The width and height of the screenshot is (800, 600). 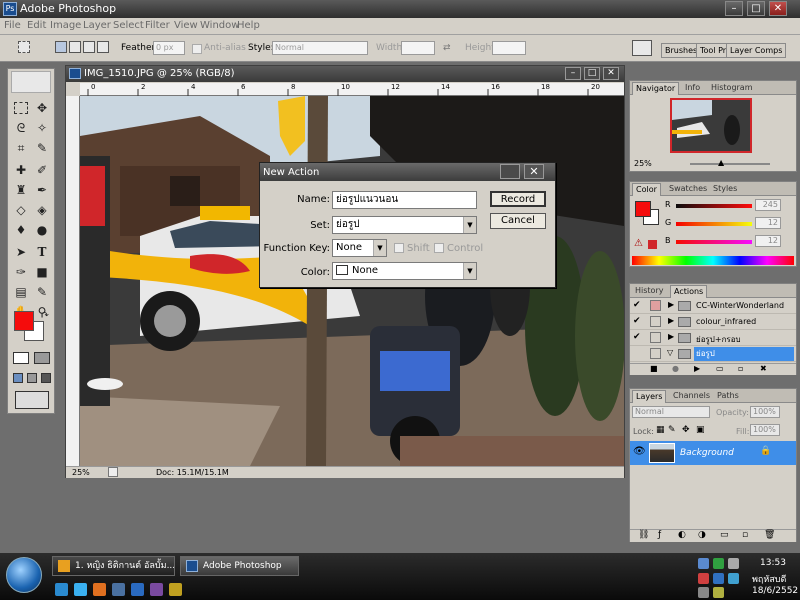 What do you see at coordinates (197, 49) in the screenshot?
I see `antialias-checkbox` at bounding box center [197, 49].